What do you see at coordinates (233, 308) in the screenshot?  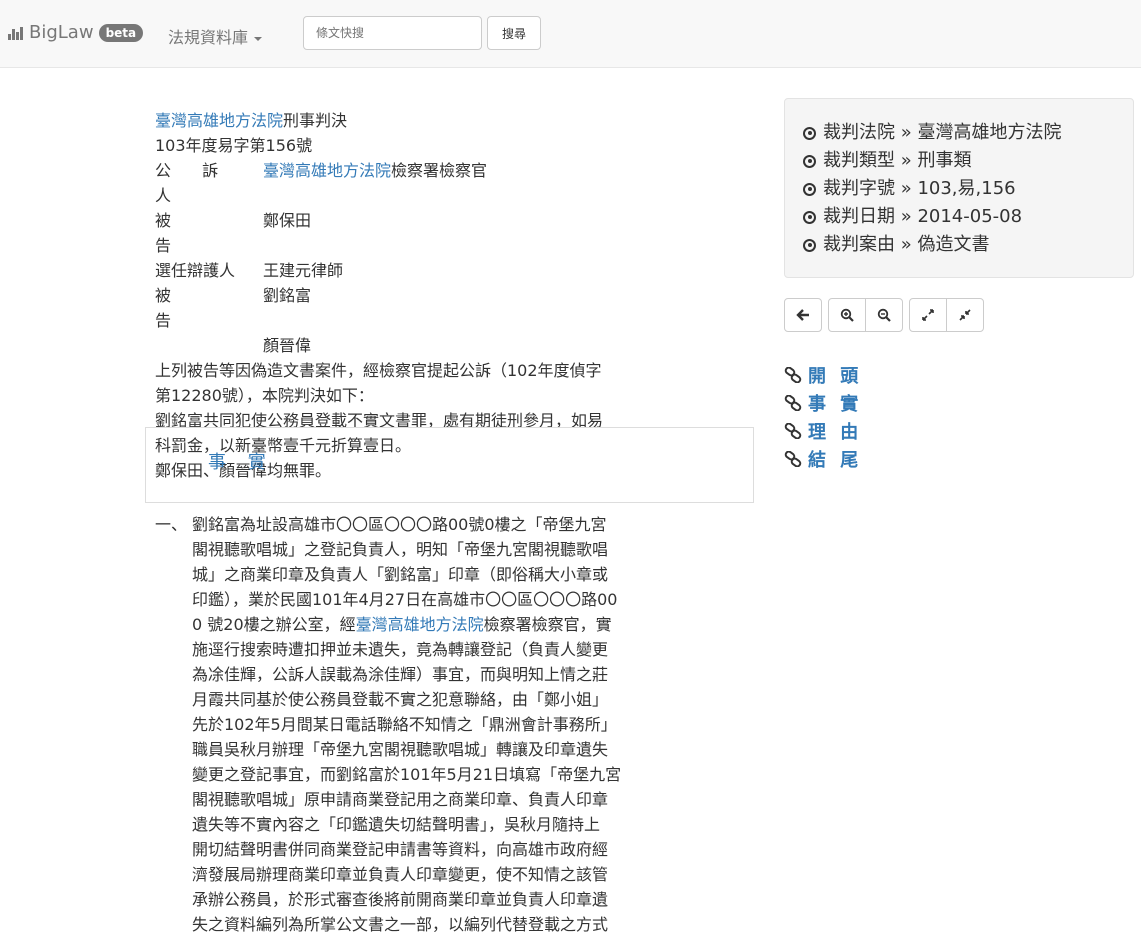 I see `party-row: 被 告 劉銘富` at bounding box center [233, 308].